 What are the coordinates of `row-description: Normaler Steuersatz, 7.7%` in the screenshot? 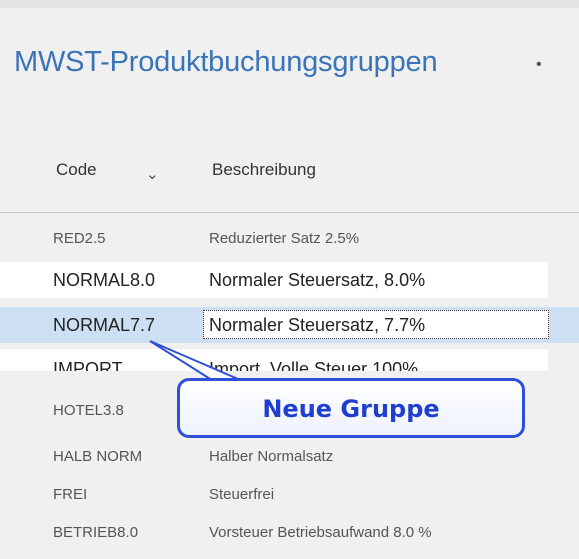 It's located at (317, 325).